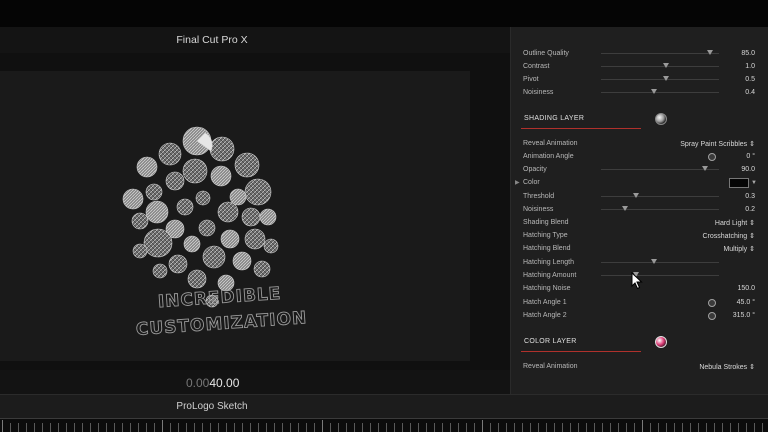 The height and width of the screenshot is (432, 768). What do you see at coordinates (744, 315) in the screenshot?
I see `param-value: 315.0 °` at bounding box center [744, 315].